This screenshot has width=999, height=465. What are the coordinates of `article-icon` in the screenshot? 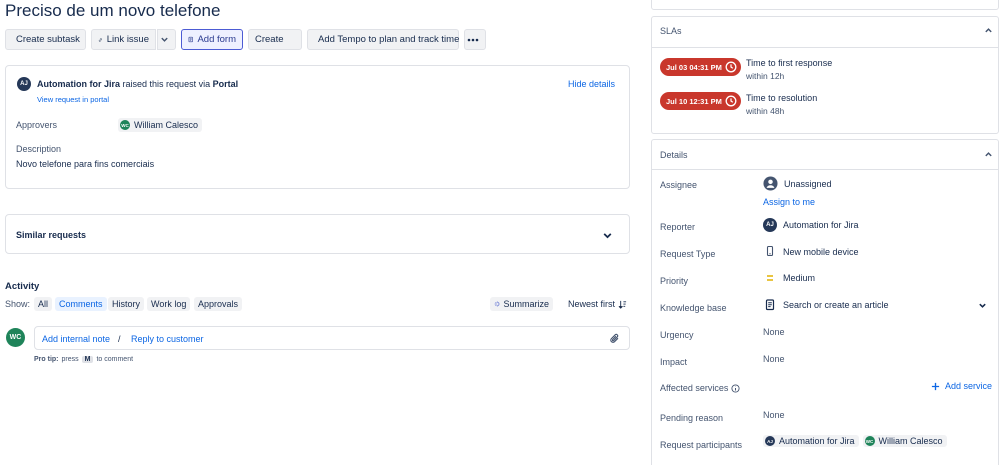 It's located at (770, 305).